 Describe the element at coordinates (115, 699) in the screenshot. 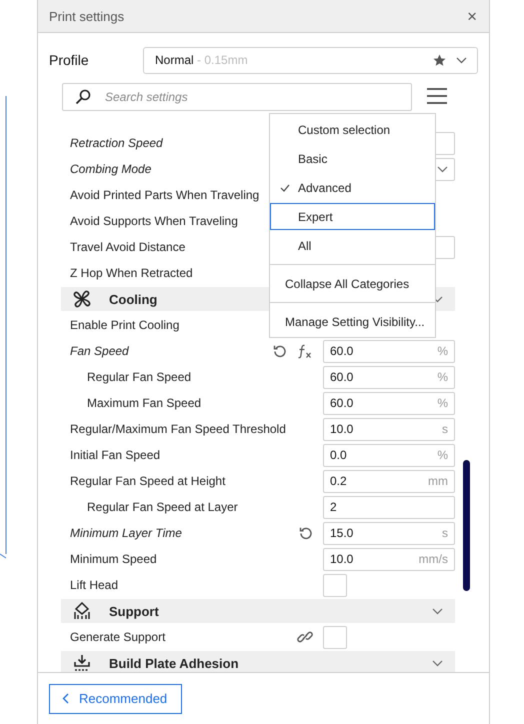

I see `recommended-button: Recommended` at that location.